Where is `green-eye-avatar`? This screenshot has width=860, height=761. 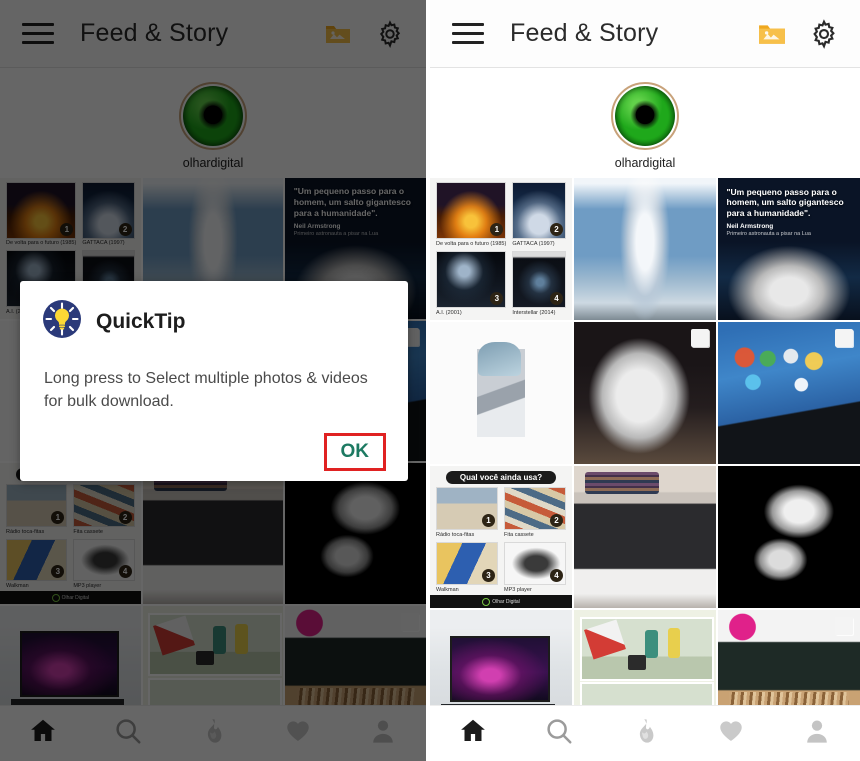
green-eye-avatar is located at coordinates (645, 116).